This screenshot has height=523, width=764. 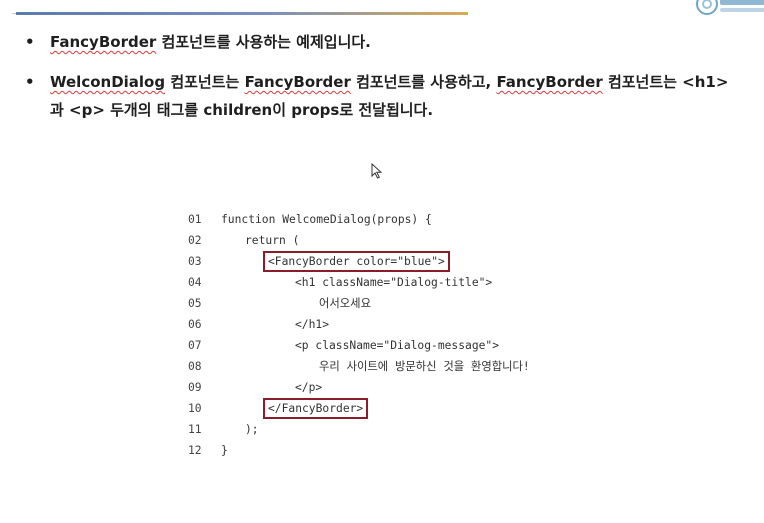 I want to click on line-number: 08, so click(x=195, y=366).